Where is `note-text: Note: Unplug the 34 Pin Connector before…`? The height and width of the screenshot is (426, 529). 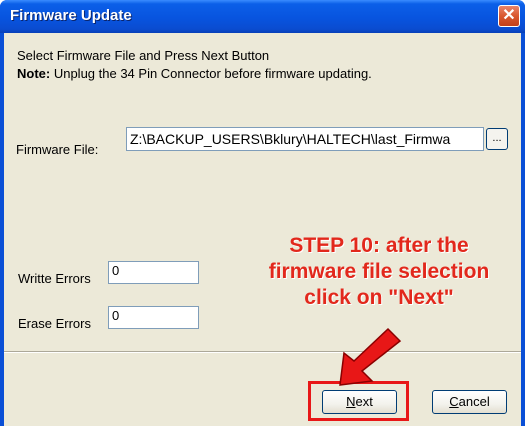 note-text: Note: Unplug the 34 Pin Connector before… is located at coordinates (194, 73).